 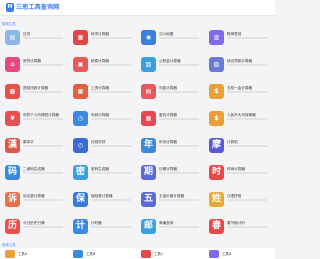 What do you see at coordinates (216, 145) in the screenshot?
I see `computer-icon: 摩` at bounding box center [216, 145].